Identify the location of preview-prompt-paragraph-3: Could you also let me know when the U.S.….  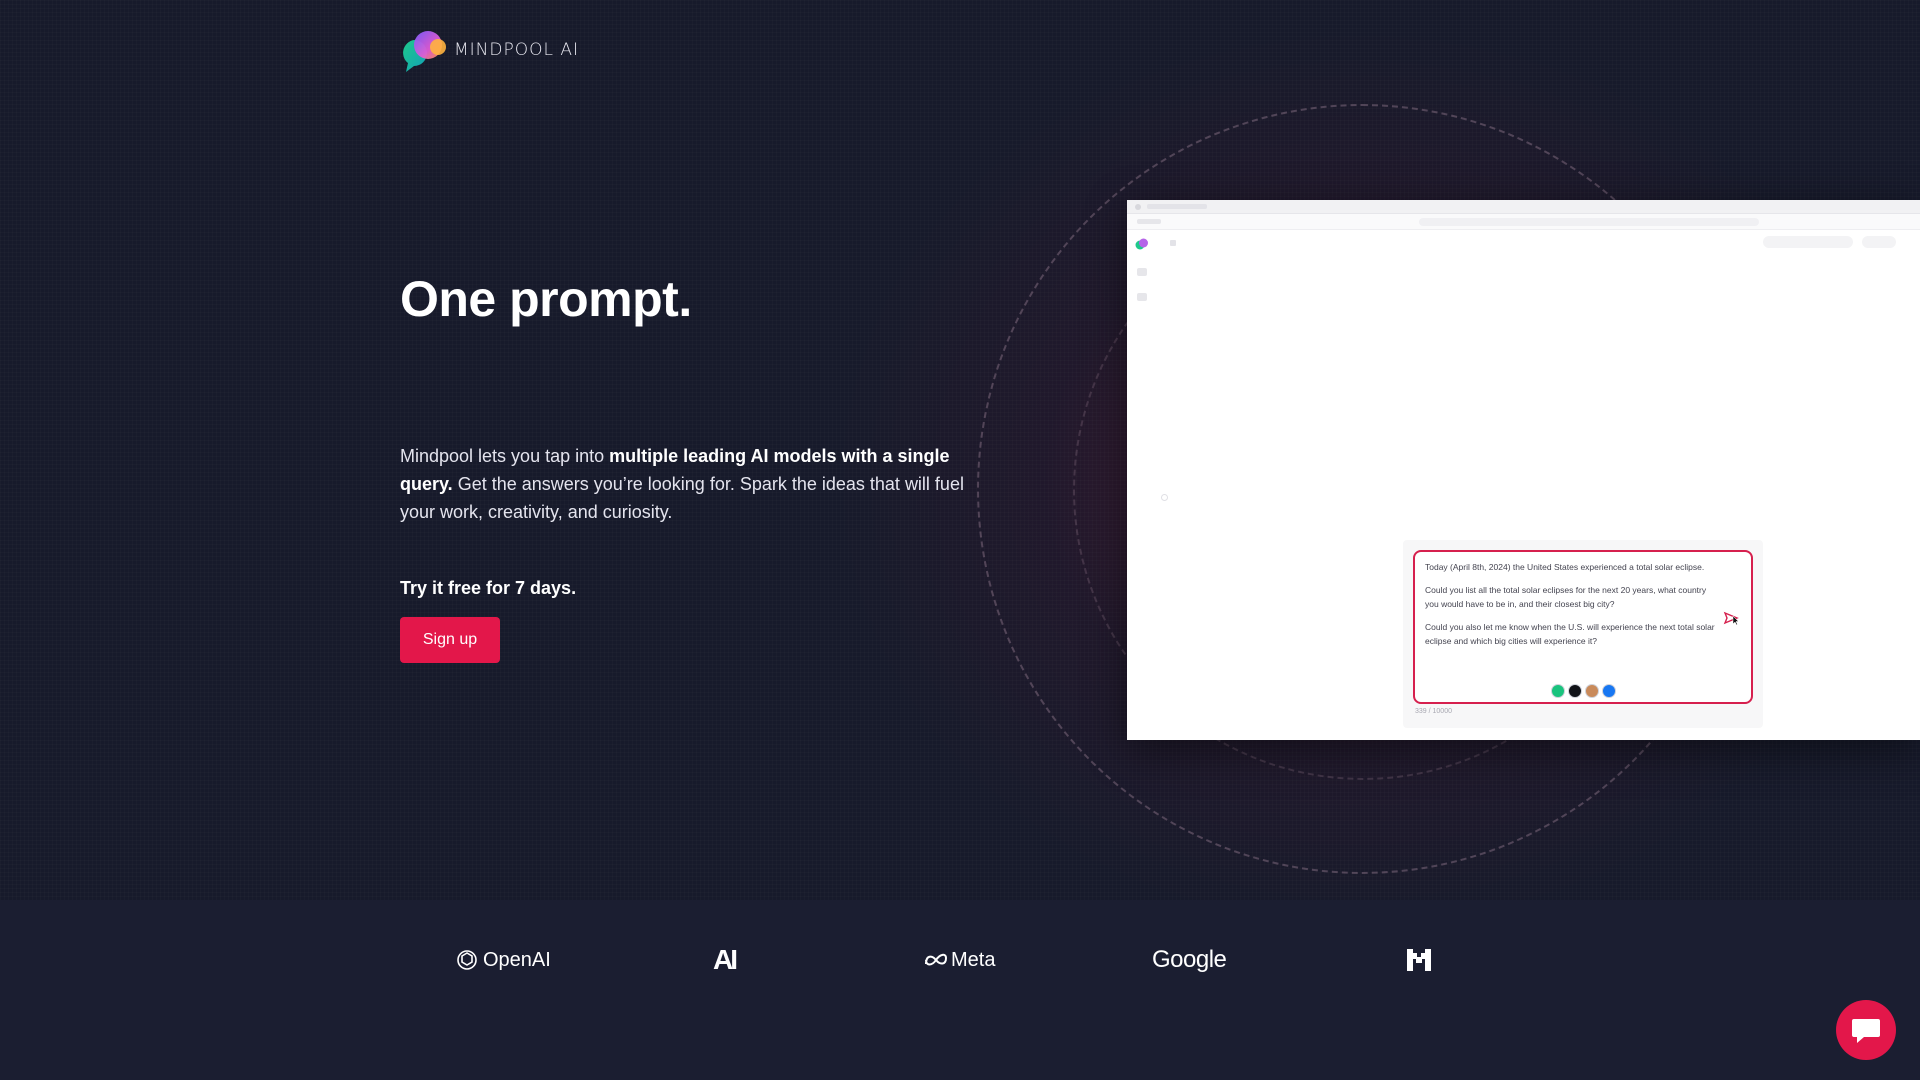
(1570, 634).